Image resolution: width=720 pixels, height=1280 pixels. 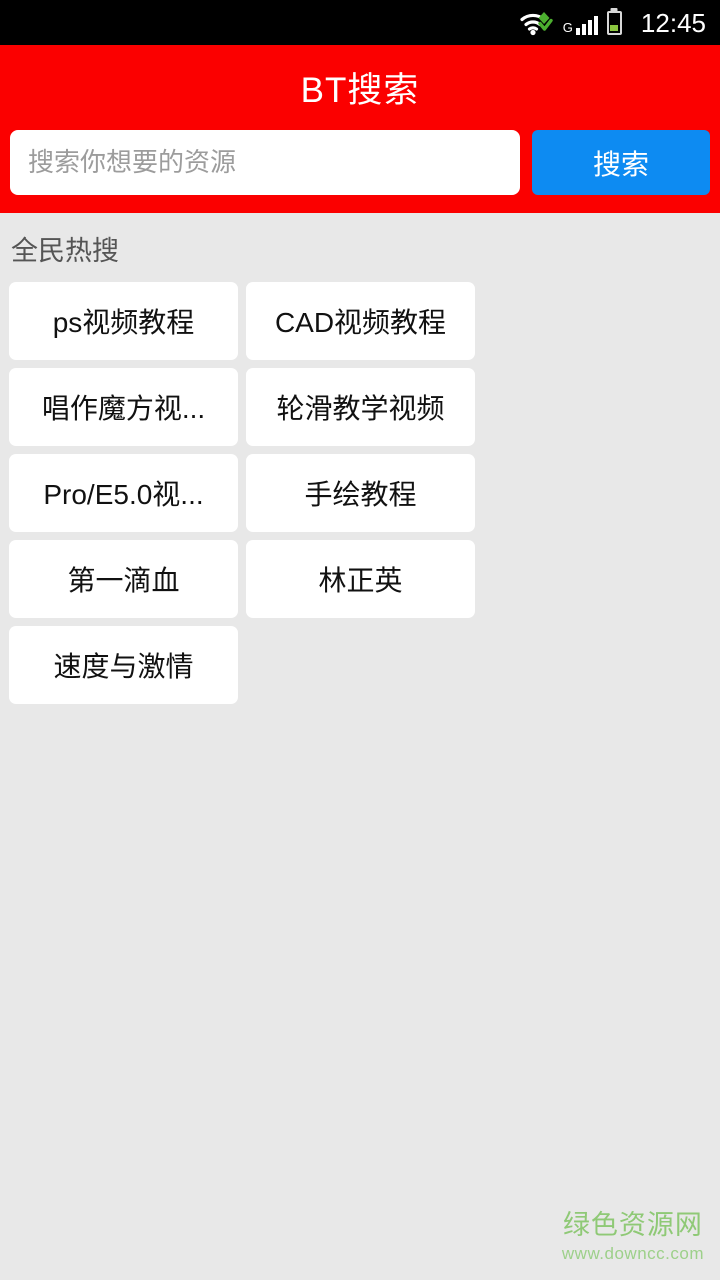 What do you see at coordinates (360, 579) in the screenshot?
I see `hot-tag: 林正英` at bounding box center [360, 579].